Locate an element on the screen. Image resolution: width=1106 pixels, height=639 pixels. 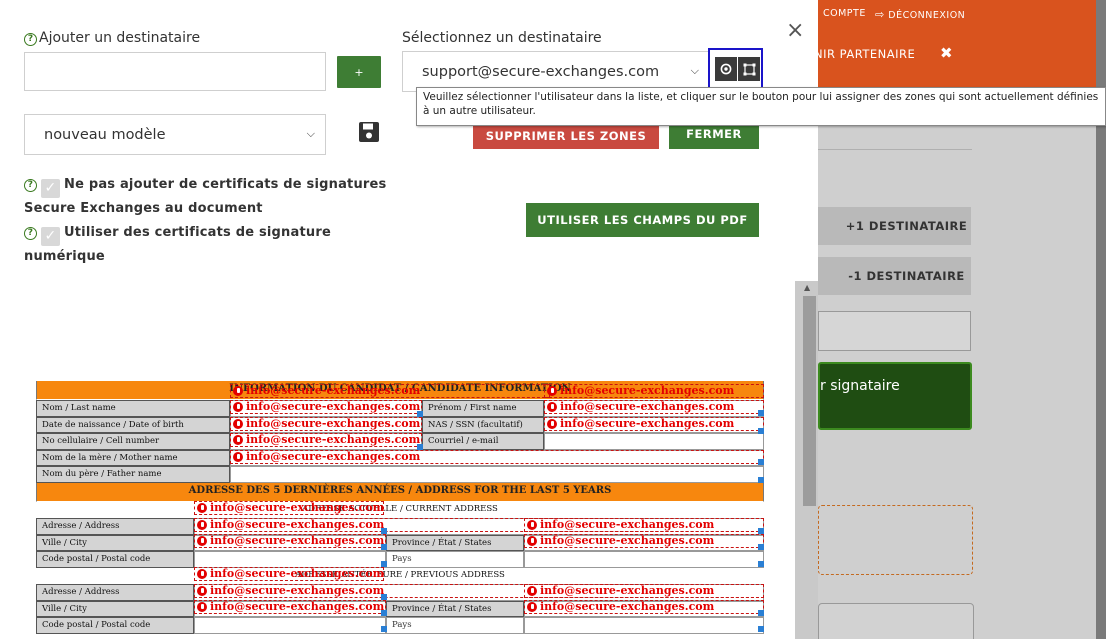
target-icon is located at coordinates (726, 69).